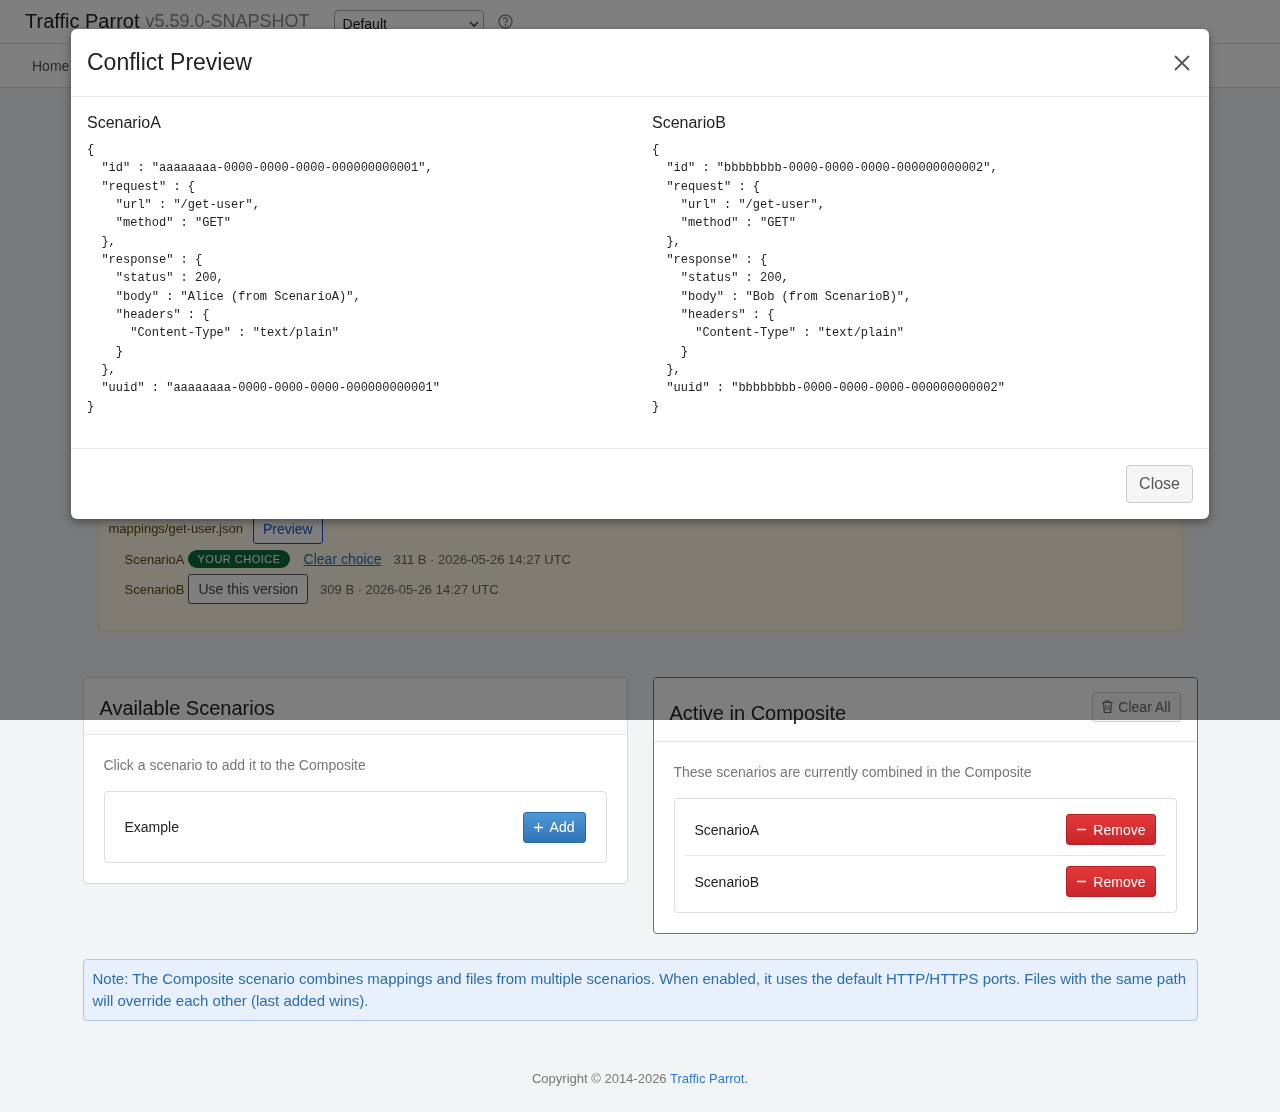 The height and width of the screenshot is (1112, 1280). What do you see at coordinates (1108, 706) in the screenshot?
I see `trash-icon` at bounding box center [1108, 706].